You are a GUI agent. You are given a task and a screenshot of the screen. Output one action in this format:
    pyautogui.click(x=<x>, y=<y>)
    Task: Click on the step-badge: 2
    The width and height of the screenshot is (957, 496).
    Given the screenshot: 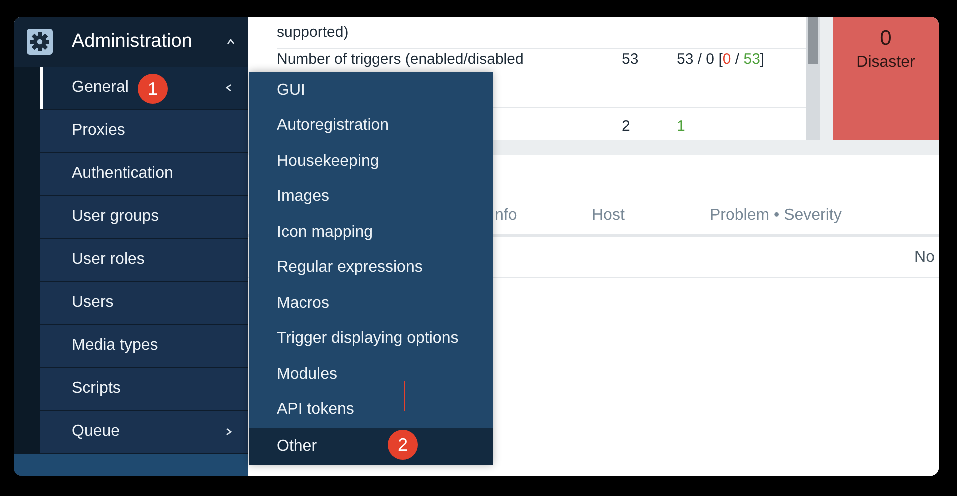 What is the action you would take?
    pyautogui.click(x=403, y=445)
    